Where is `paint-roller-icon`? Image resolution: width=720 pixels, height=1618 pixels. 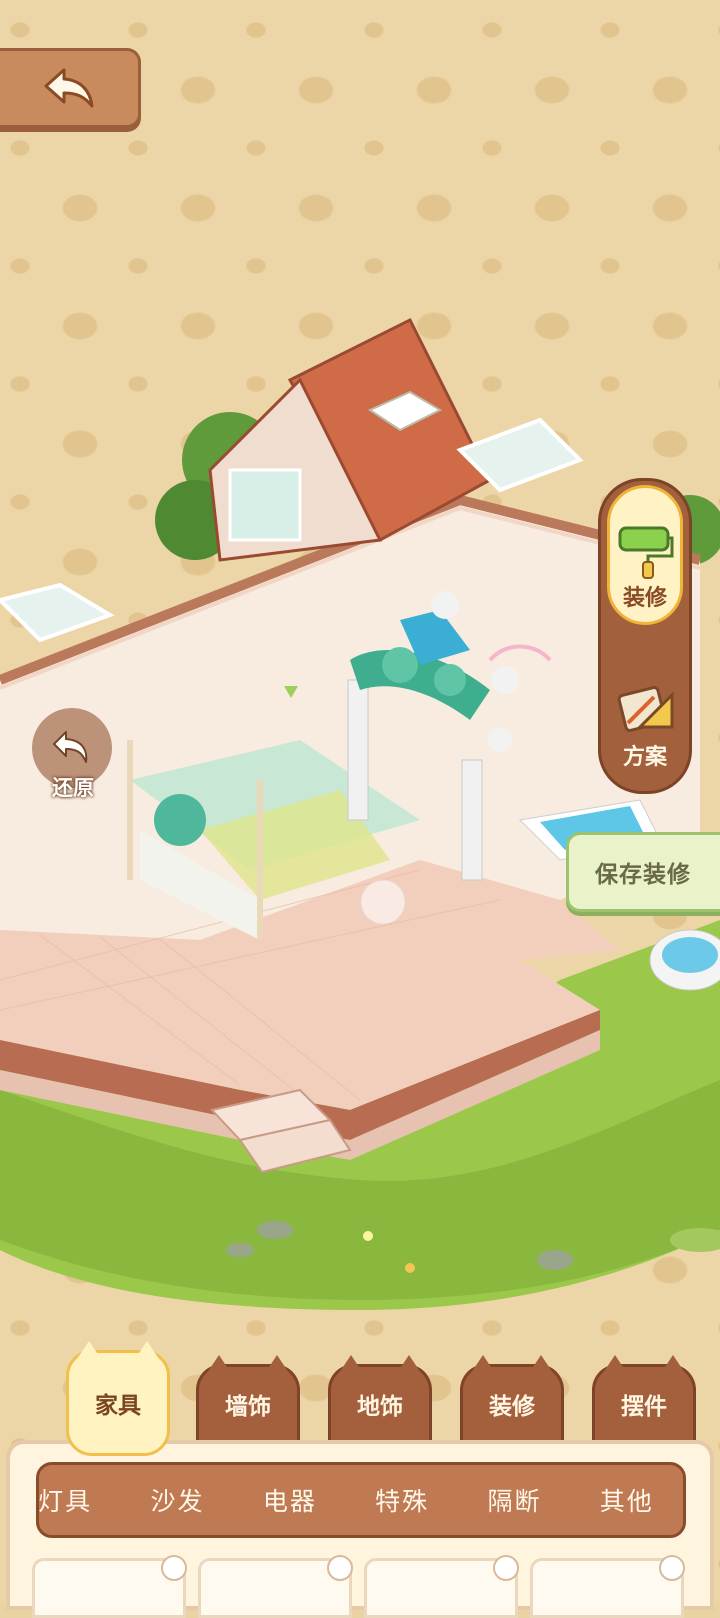 paint-roller-icon is located at coordinates (646, 552).